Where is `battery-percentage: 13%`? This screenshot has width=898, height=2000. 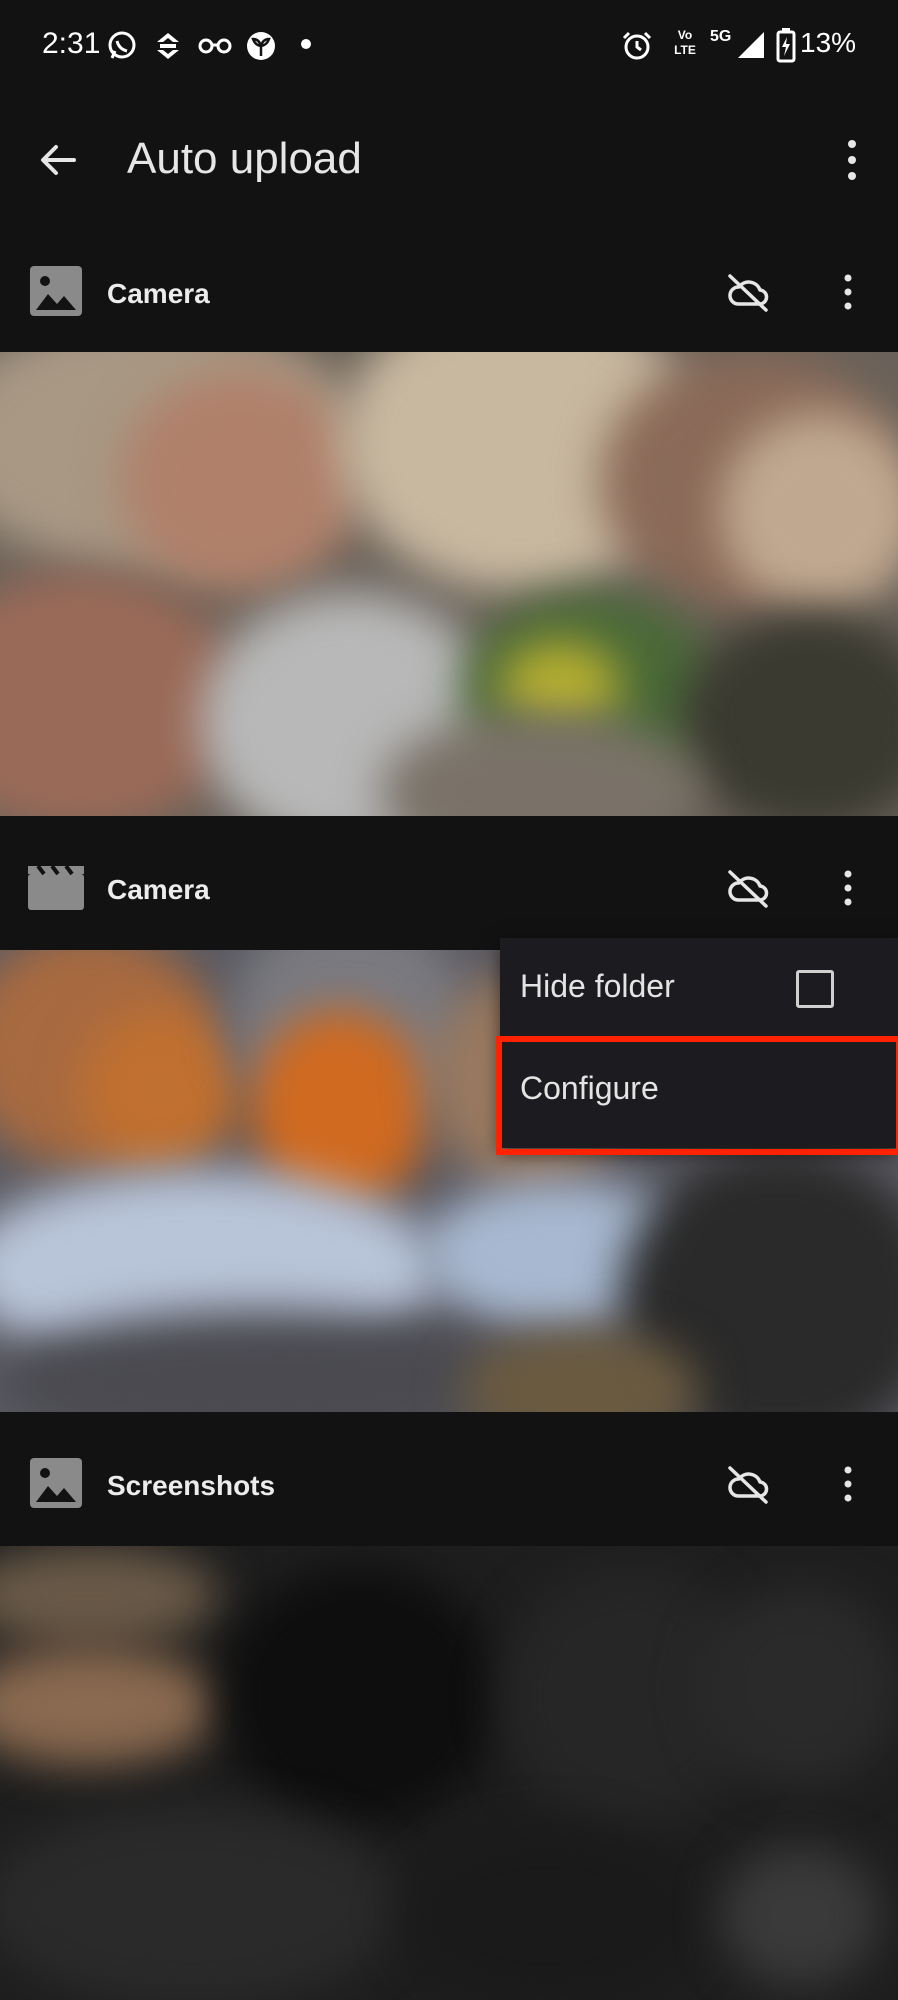
battery-percentage: 13% is located at coordinates (828, 42).